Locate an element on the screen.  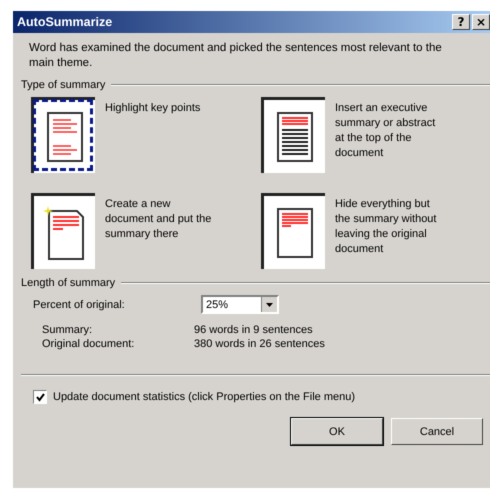
new-document-icon is located at coordinates (64, 232).